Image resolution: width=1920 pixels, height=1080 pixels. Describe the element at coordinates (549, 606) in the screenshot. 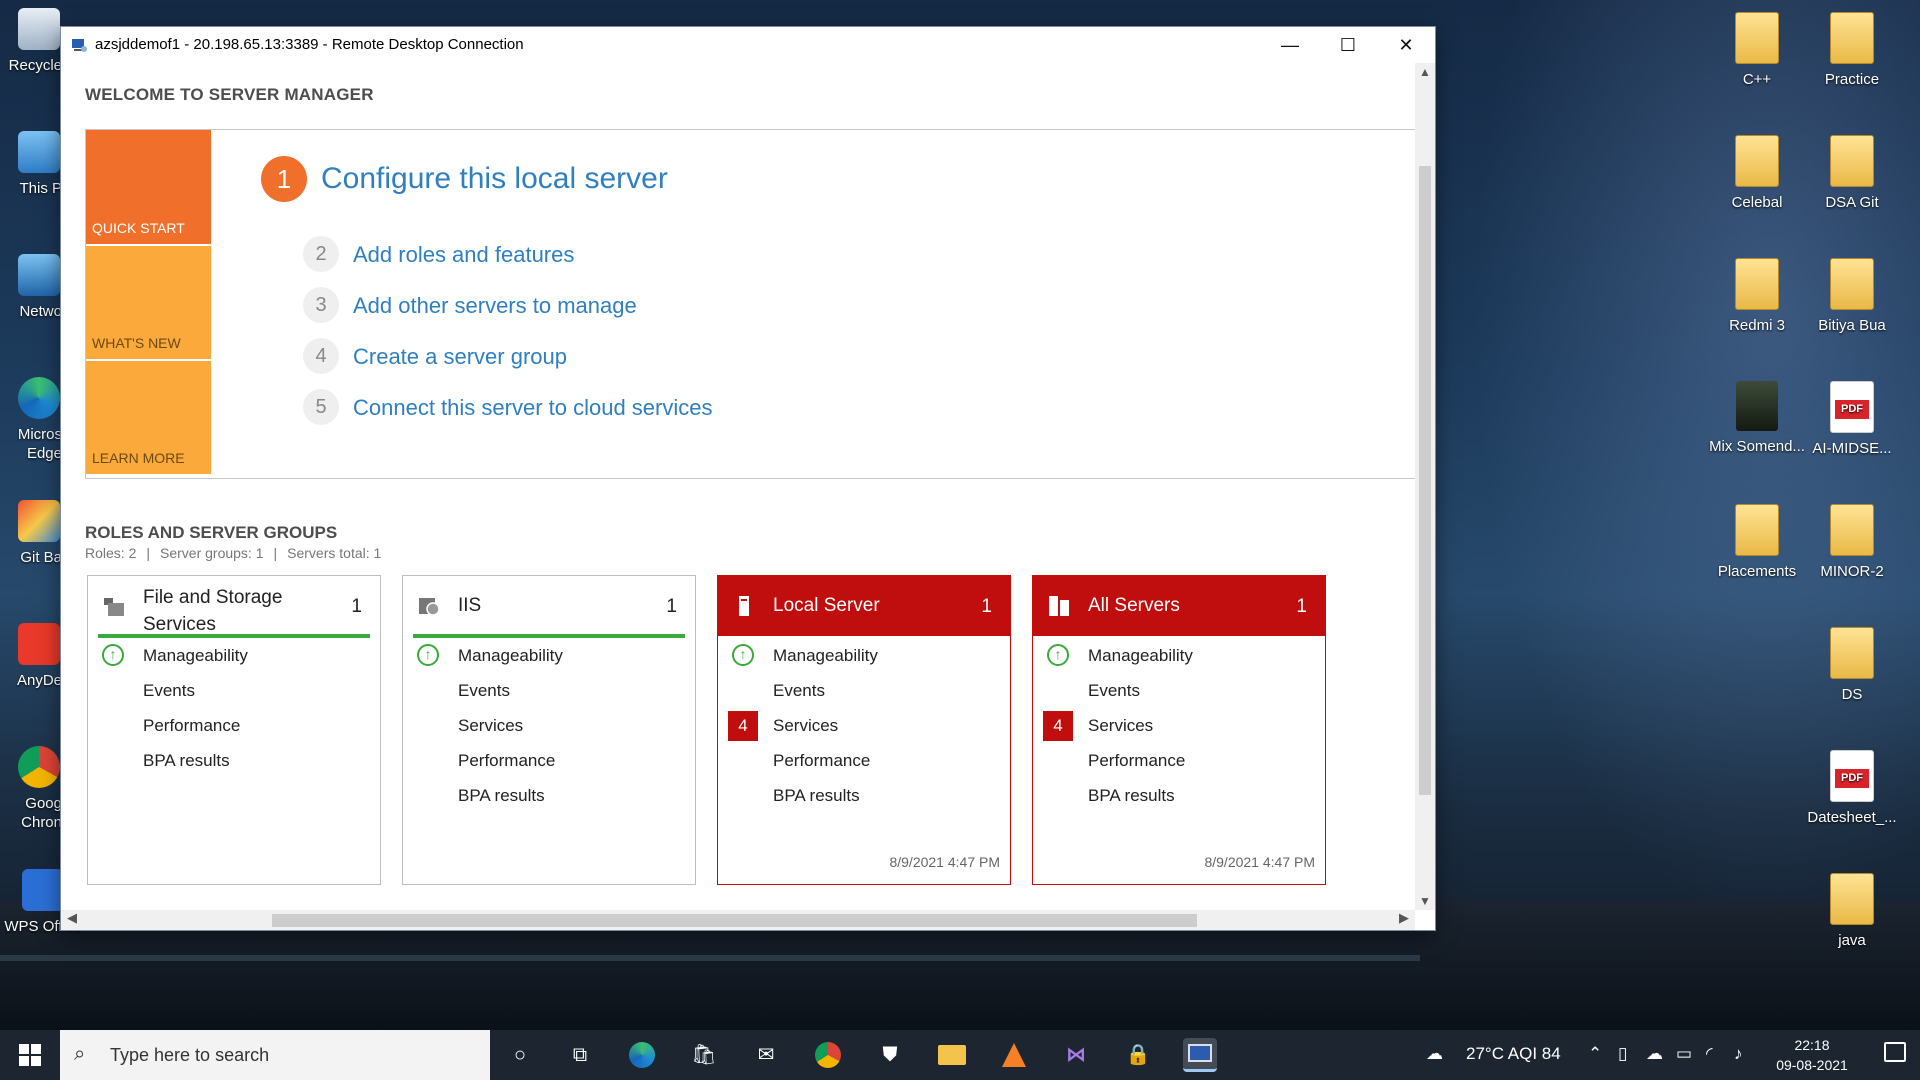

I see `card-header: IIS 1` at that location.